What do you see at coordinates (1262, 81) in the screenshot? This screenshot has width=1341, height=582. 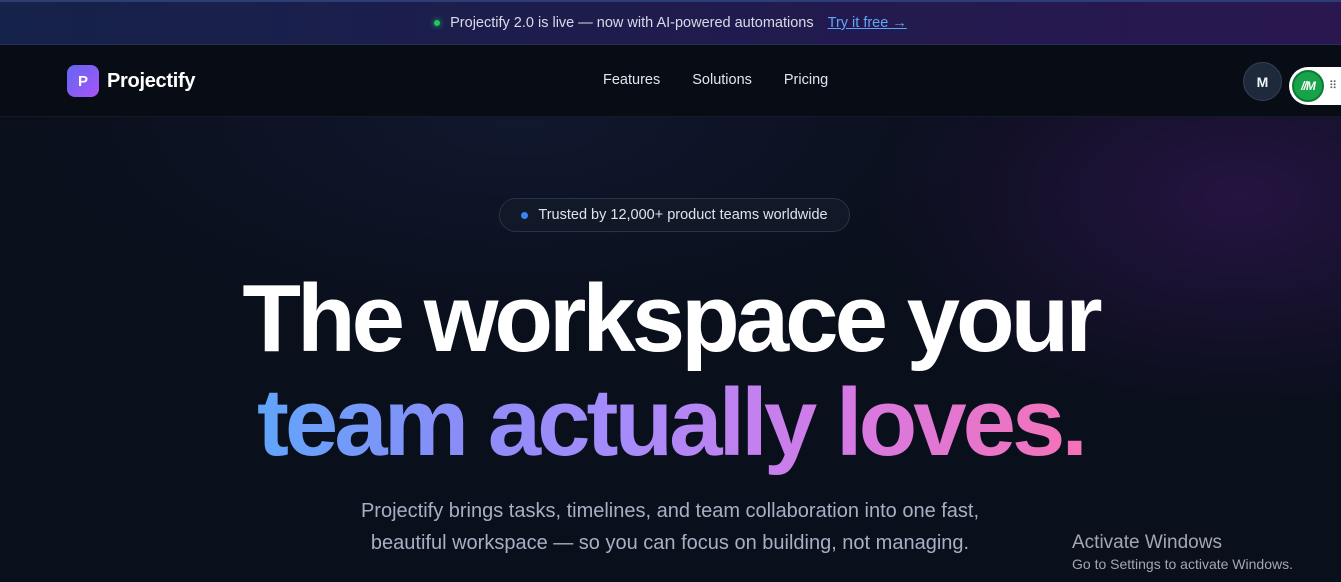 I see `user-avatar: M` at bounding box center [1262, 81].